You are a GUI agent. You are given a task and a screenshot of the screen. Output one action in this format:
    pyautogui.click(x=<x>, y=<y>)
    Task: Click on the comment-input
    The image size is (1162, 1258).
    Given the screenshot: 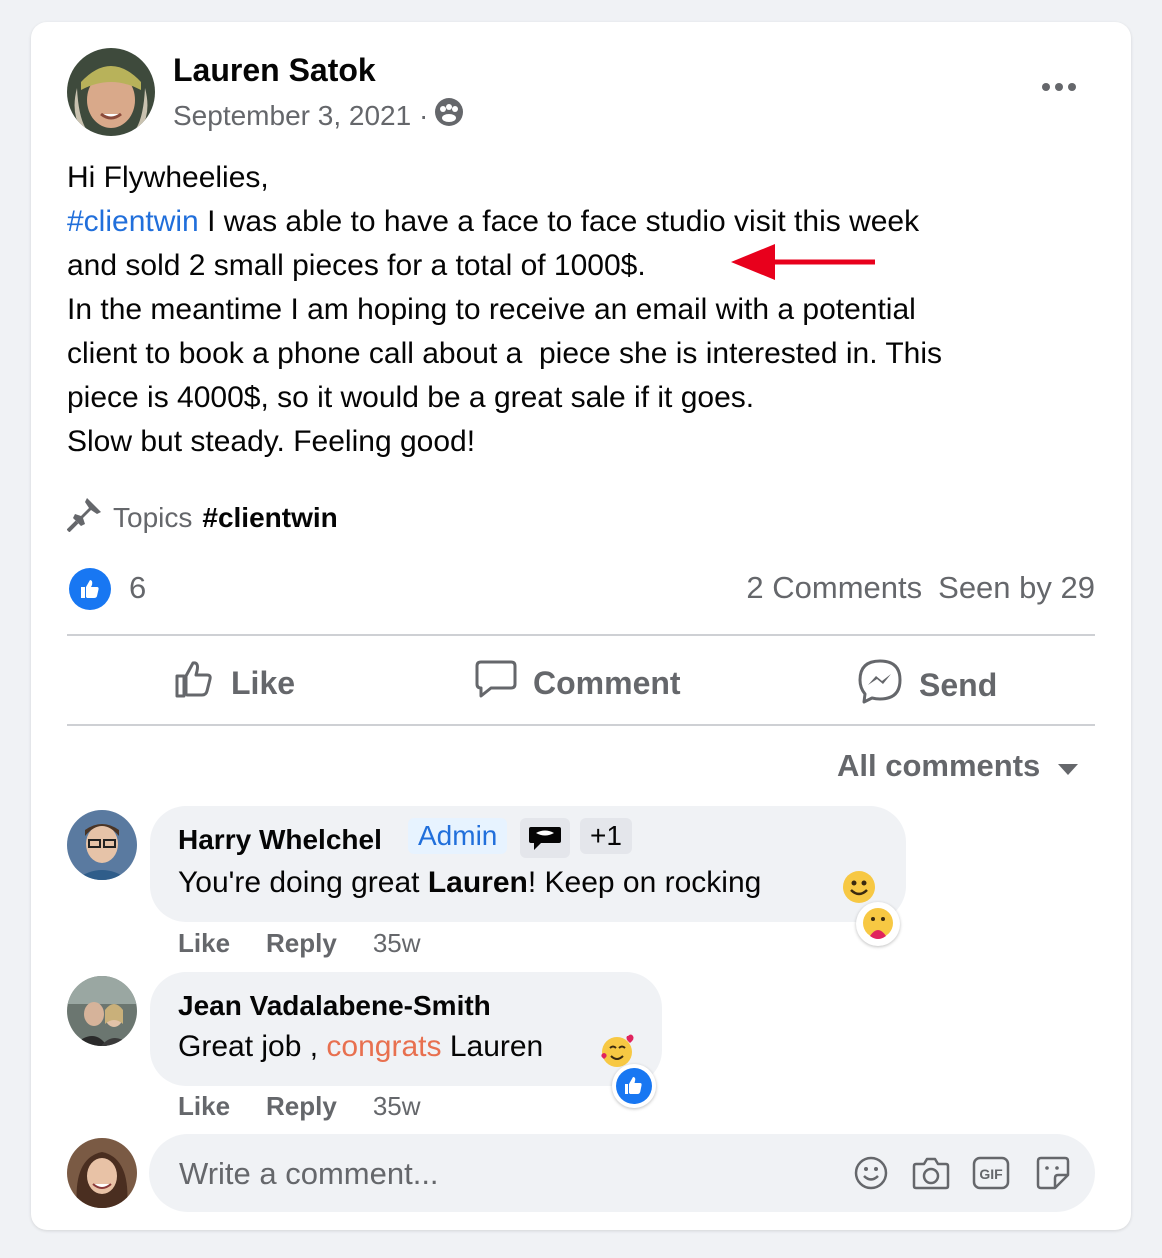 What is the action you would take?
    pyautogui.click(x=499, y=1174)
    